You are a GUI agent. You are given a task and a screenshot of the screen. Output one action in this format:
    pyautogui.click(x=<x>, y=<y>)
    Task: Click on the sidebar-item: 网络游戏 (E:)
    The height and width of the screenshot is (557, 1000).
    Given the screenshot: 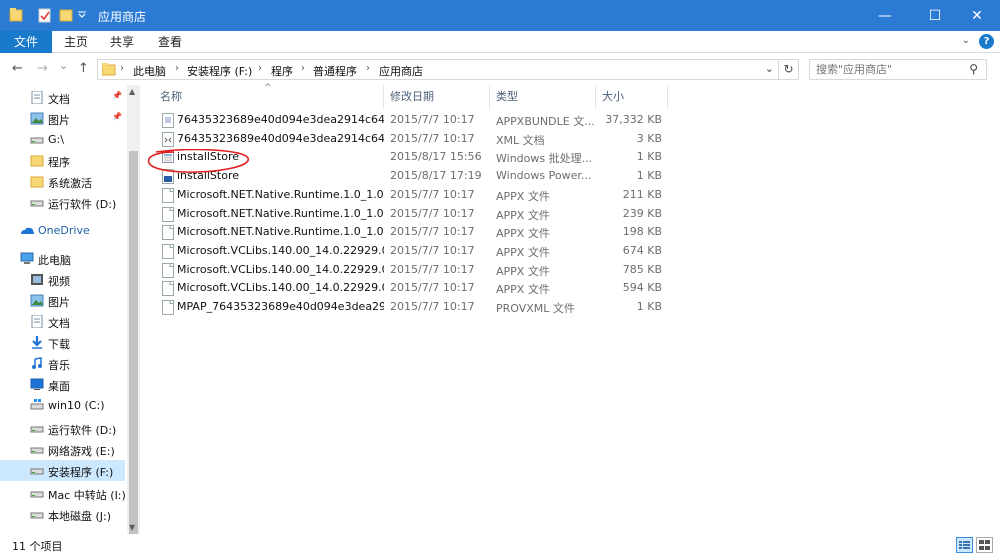 What is the action you would take?
    pyautogui.click(x=62, y=449)
    